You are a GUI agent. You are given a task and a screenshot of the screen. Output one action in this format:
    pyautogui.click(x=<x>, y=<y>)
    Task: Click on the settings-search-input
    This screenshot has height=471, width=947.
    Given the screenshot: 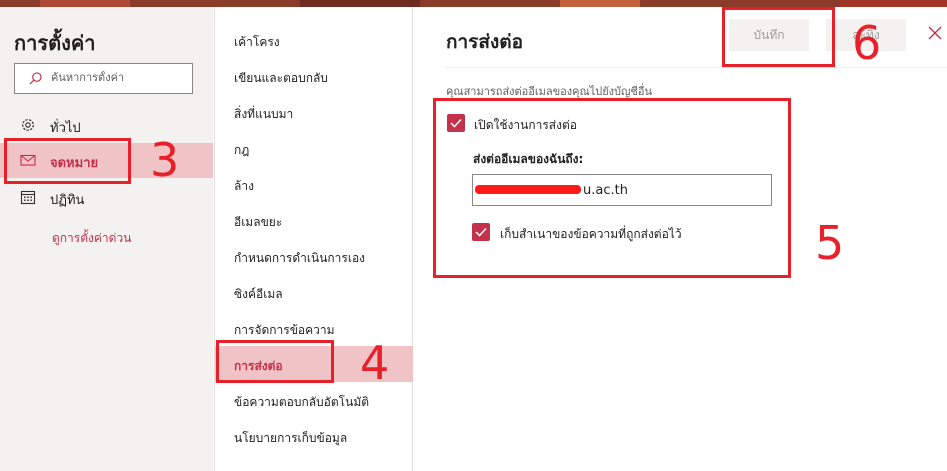 What is the action you would take?
    pyautogui.click(x=120, y=77)
    